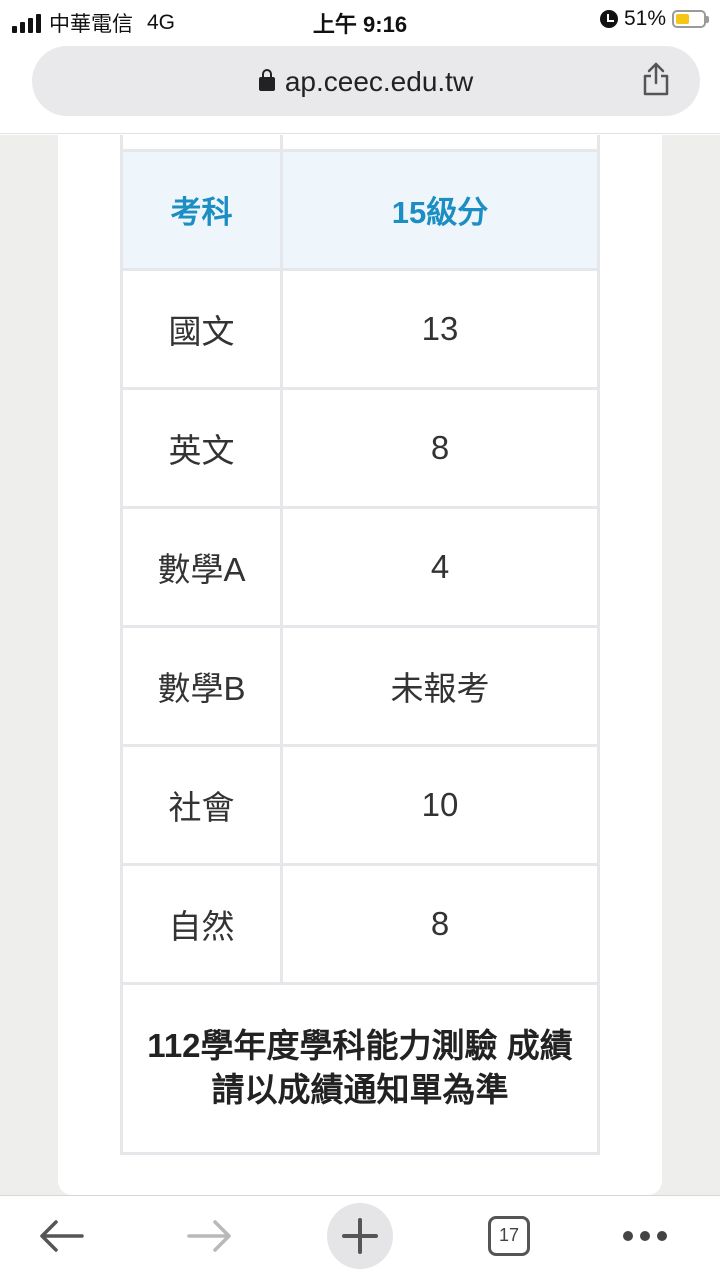 This screenshot has width=720, height=1280. I want to click on battery-level, so click(683, 19).